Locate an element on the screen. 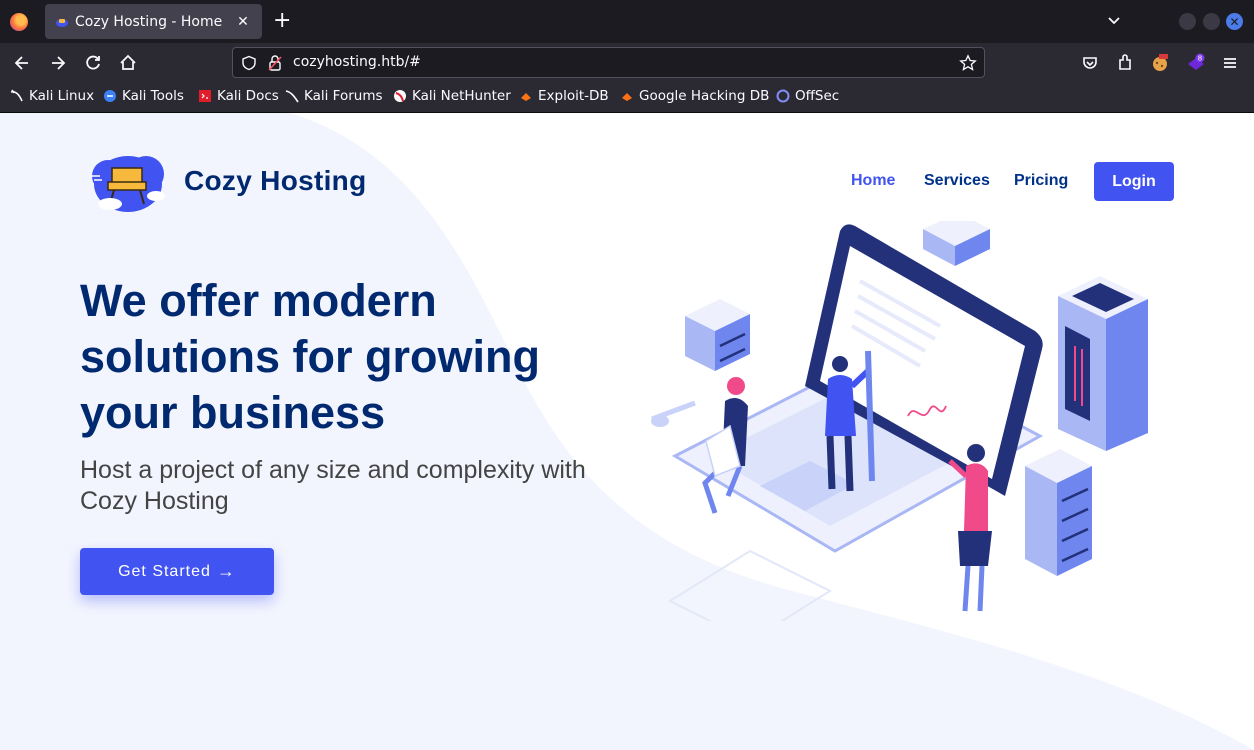  person-woman-icon is located at coordinates (970, 528).